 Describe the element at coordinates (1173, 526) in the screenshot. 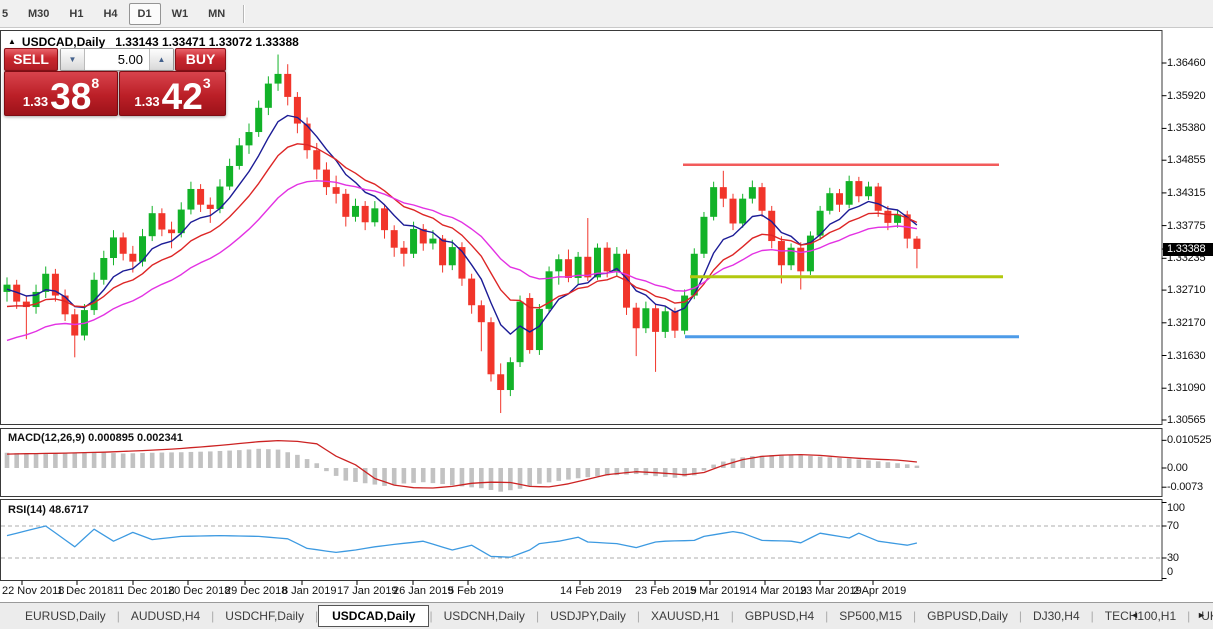

I see `rsi-axis-label: 70` at that location.